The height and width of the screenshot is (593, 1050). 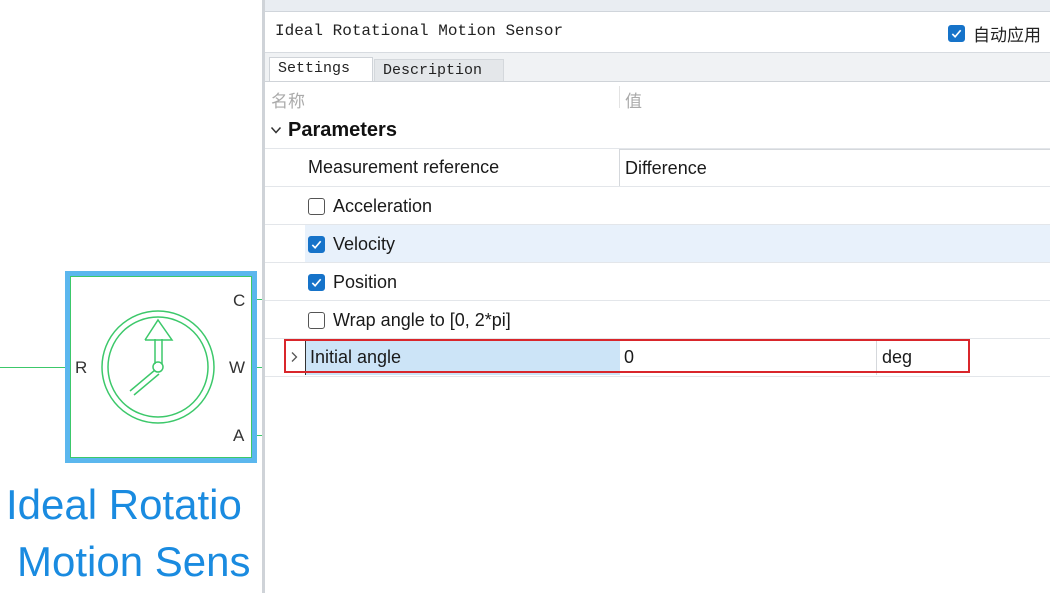 I want to click on acceleration-checkbox, so click(x=316, y=206).